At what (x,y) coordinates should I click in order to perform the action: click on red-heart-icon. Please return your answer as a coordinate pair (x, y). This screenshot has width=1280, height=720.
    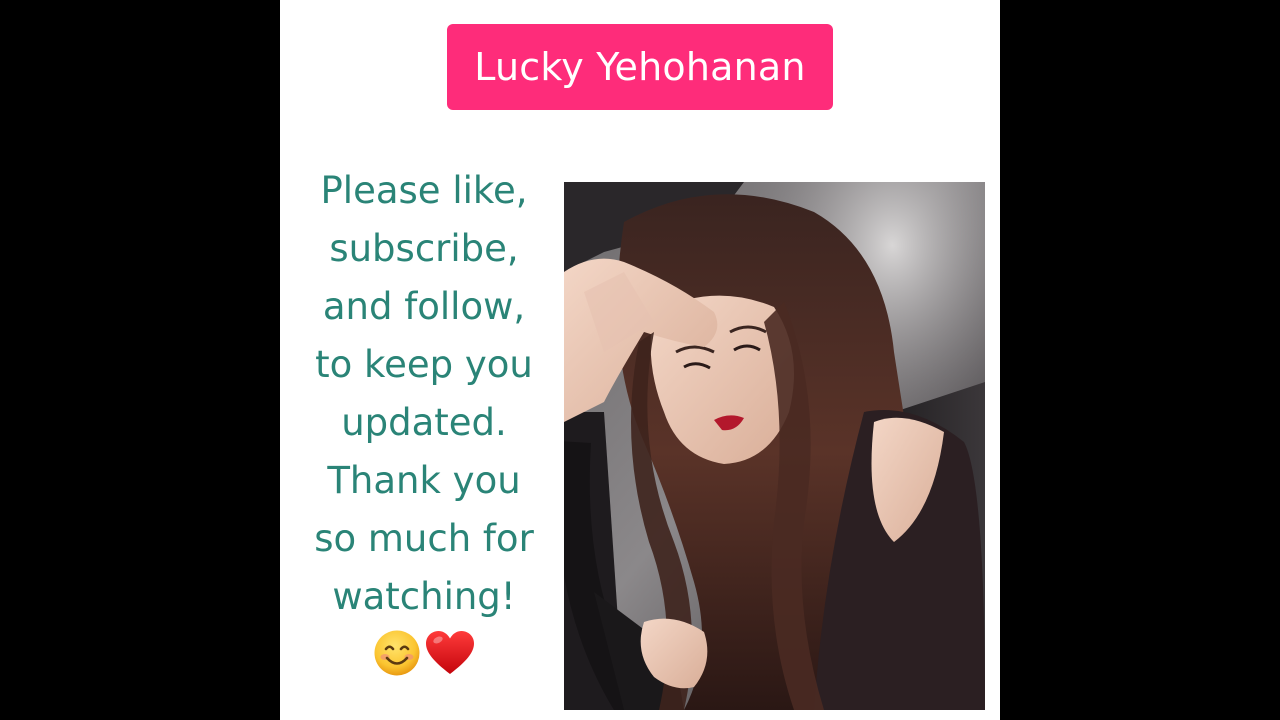
    Looking at the image, I should click on (450, 652).